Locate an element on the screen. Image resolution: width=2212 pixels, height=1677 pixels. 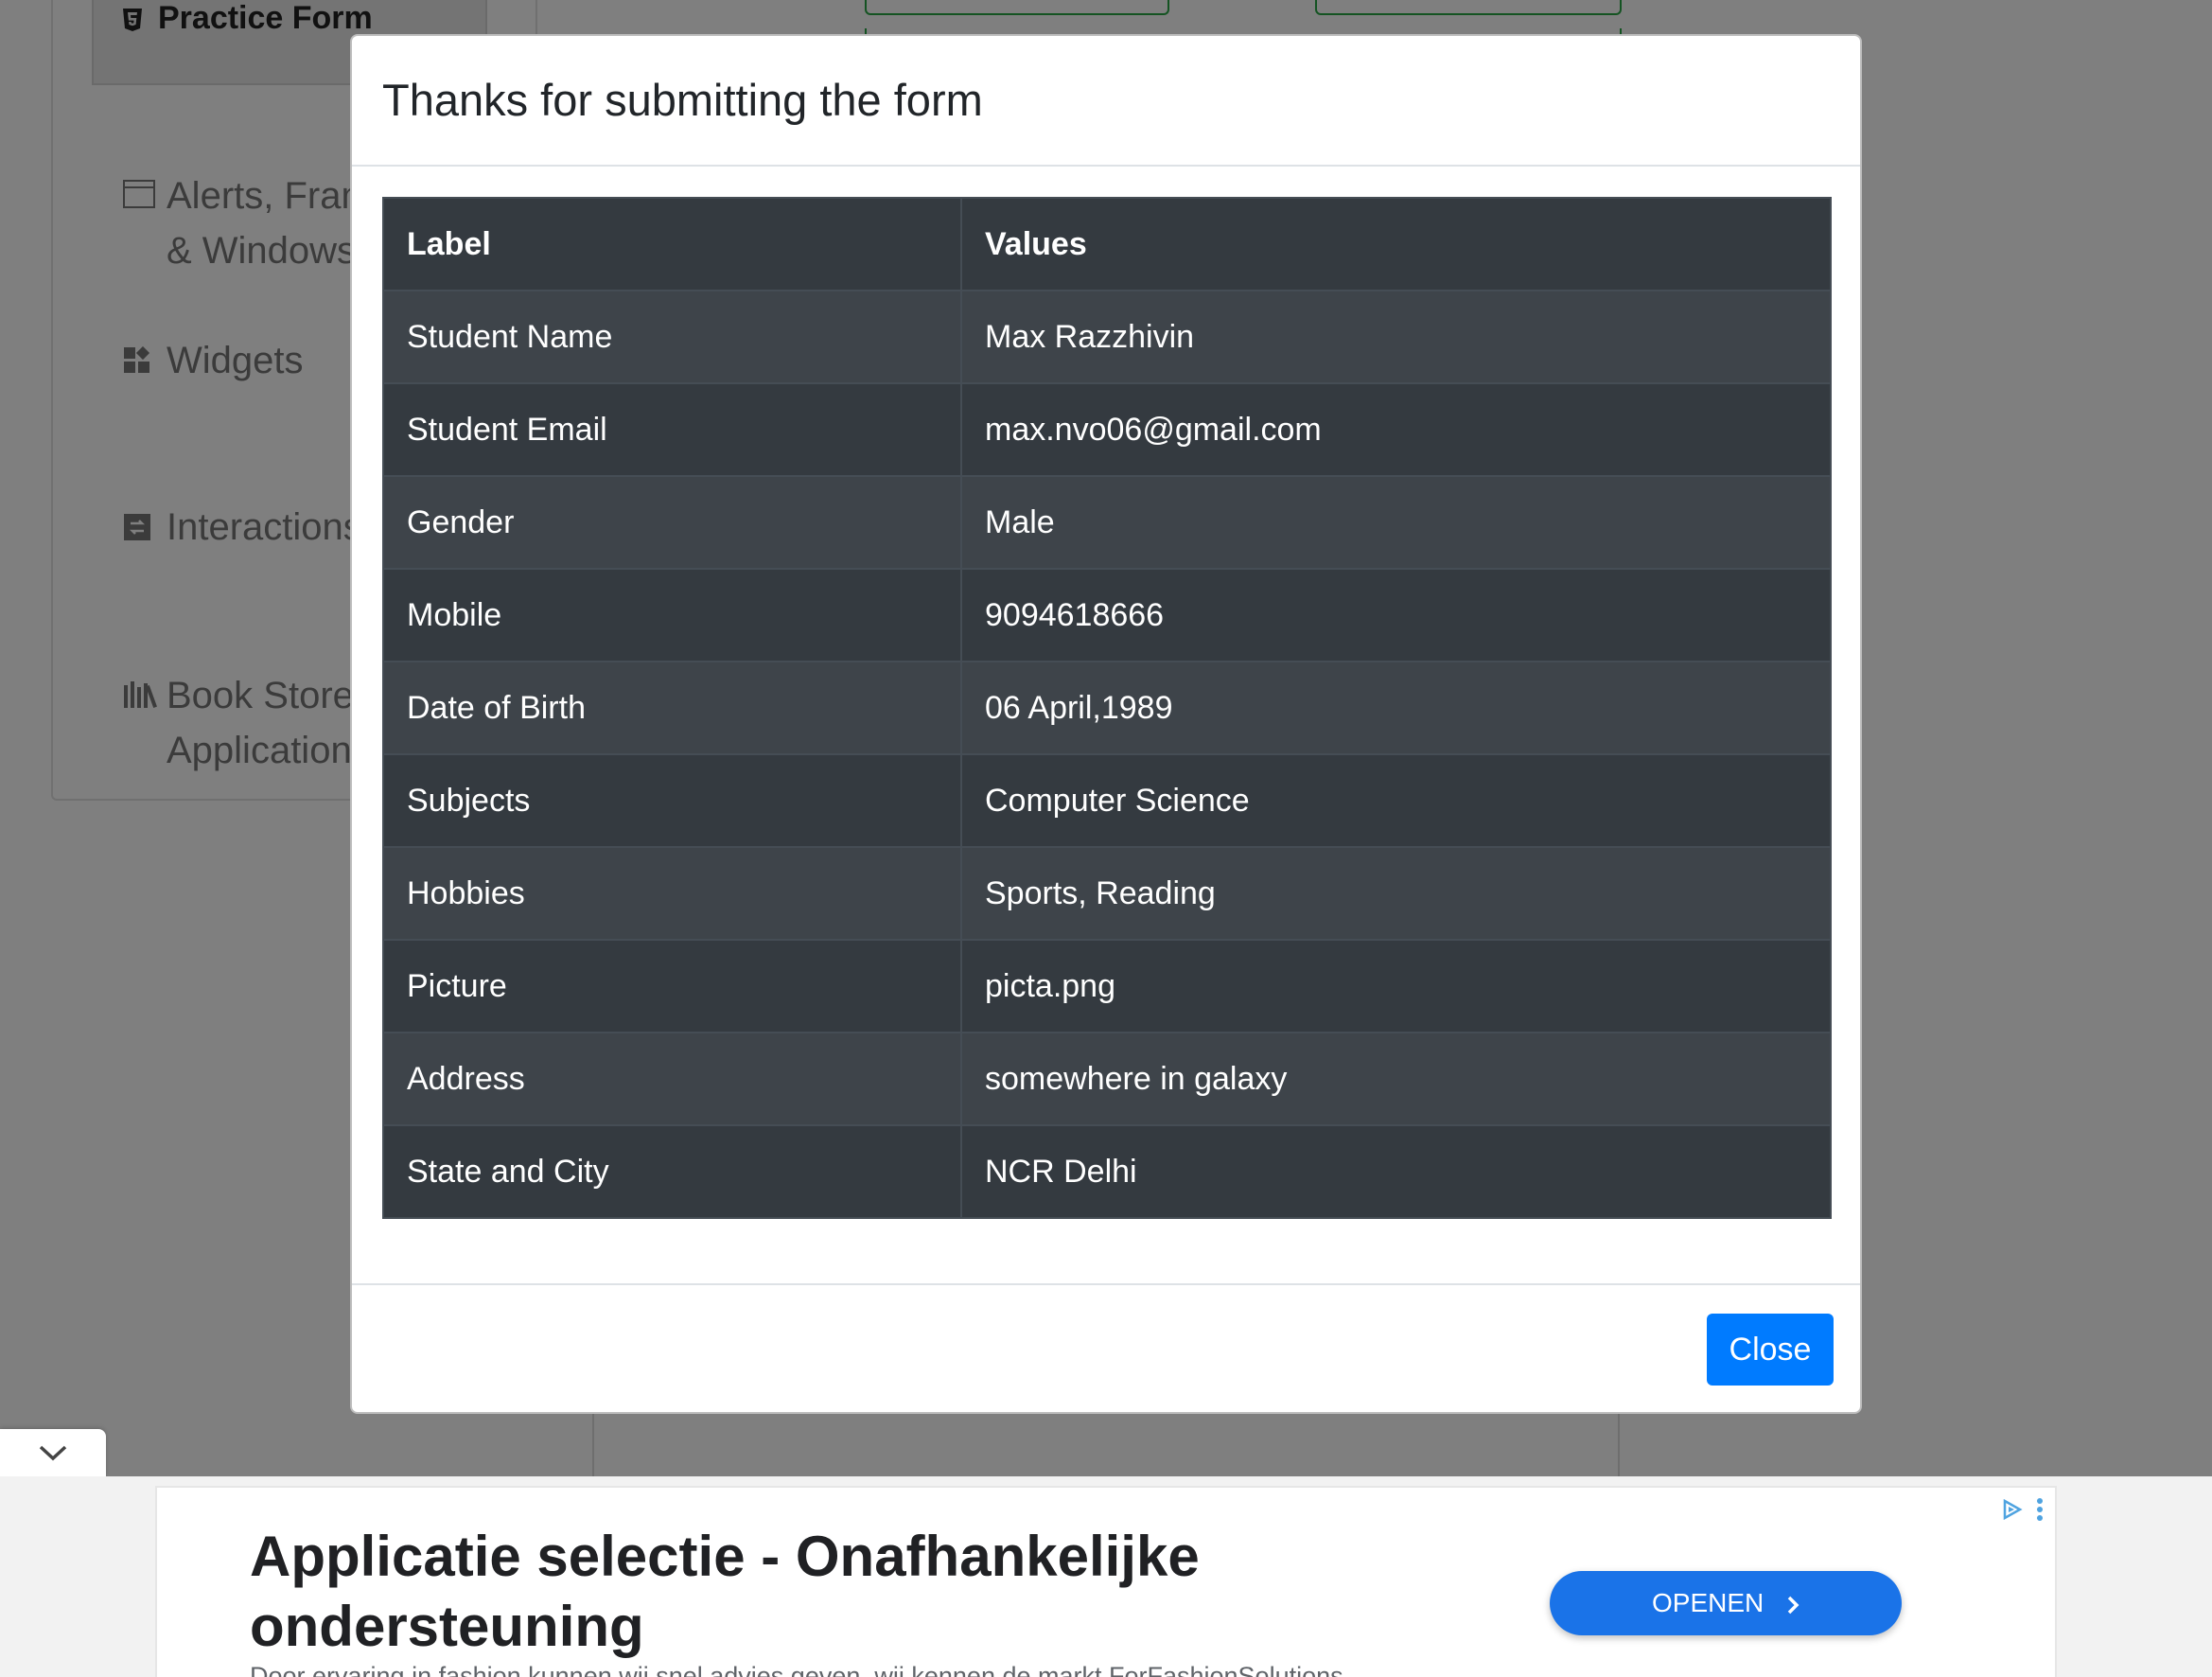
row-label: Student Email is located at coordinates (672, 429).